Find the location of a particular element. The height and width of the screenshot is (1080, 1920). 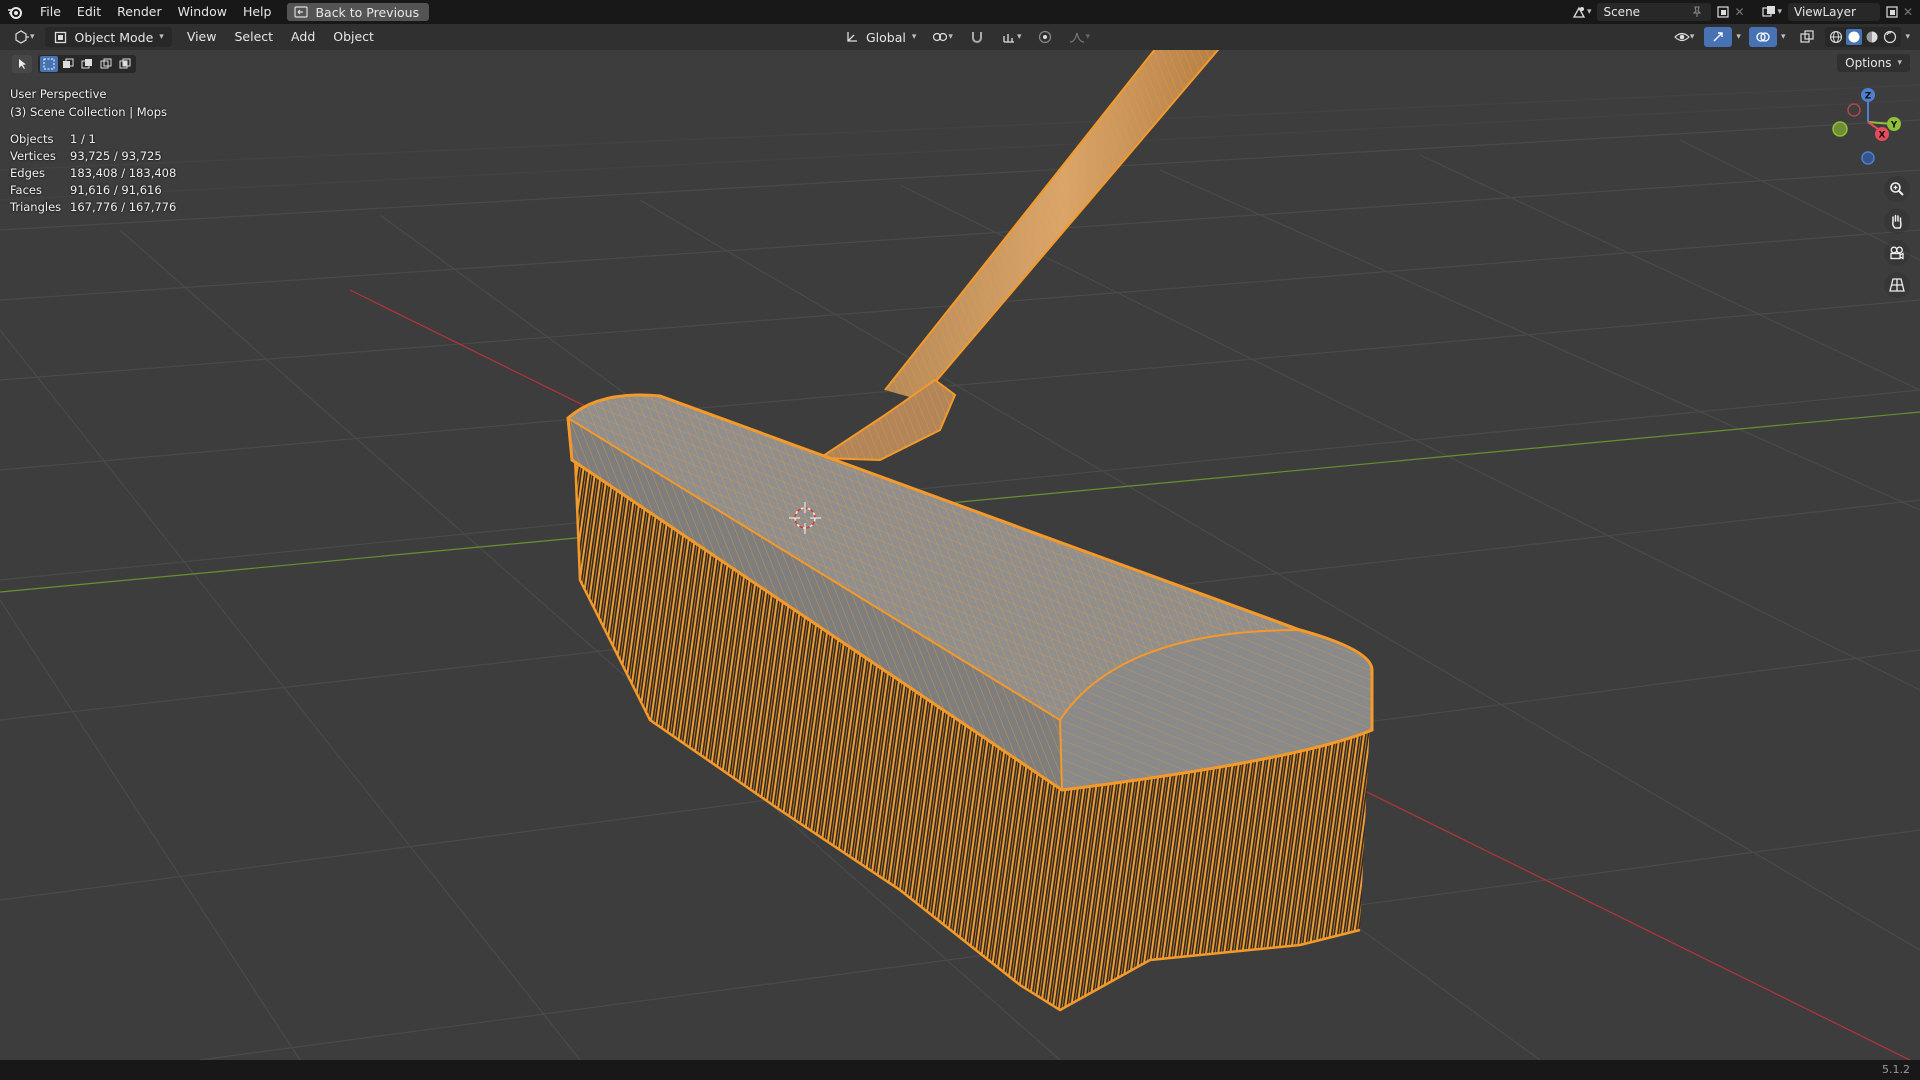

rendered-shading-icon is located at coordinates (1890, 37).